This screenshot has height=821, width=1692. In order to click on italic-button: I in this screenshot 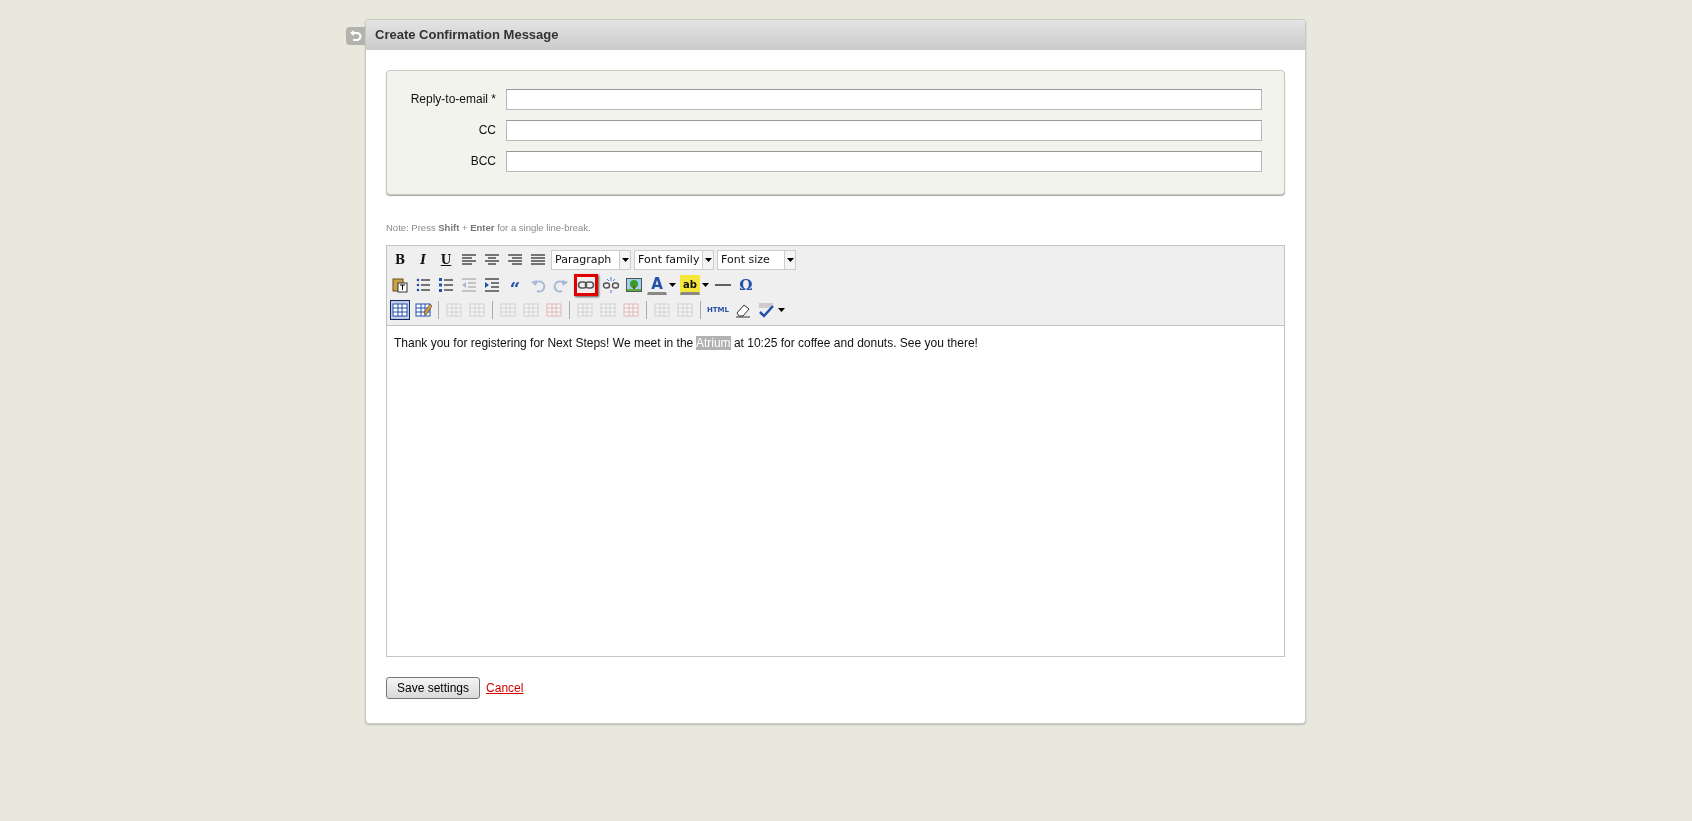, I will do `click(423, 260)`.